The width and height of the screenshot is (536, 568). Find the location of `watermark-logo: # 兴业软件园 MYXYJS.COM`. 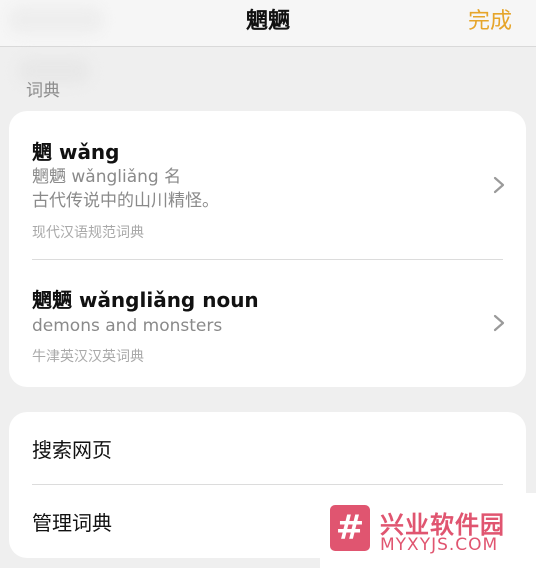

watermark-logo: # 兴业软件园 MYXYJS.COM is located at coordinates (428, 530).